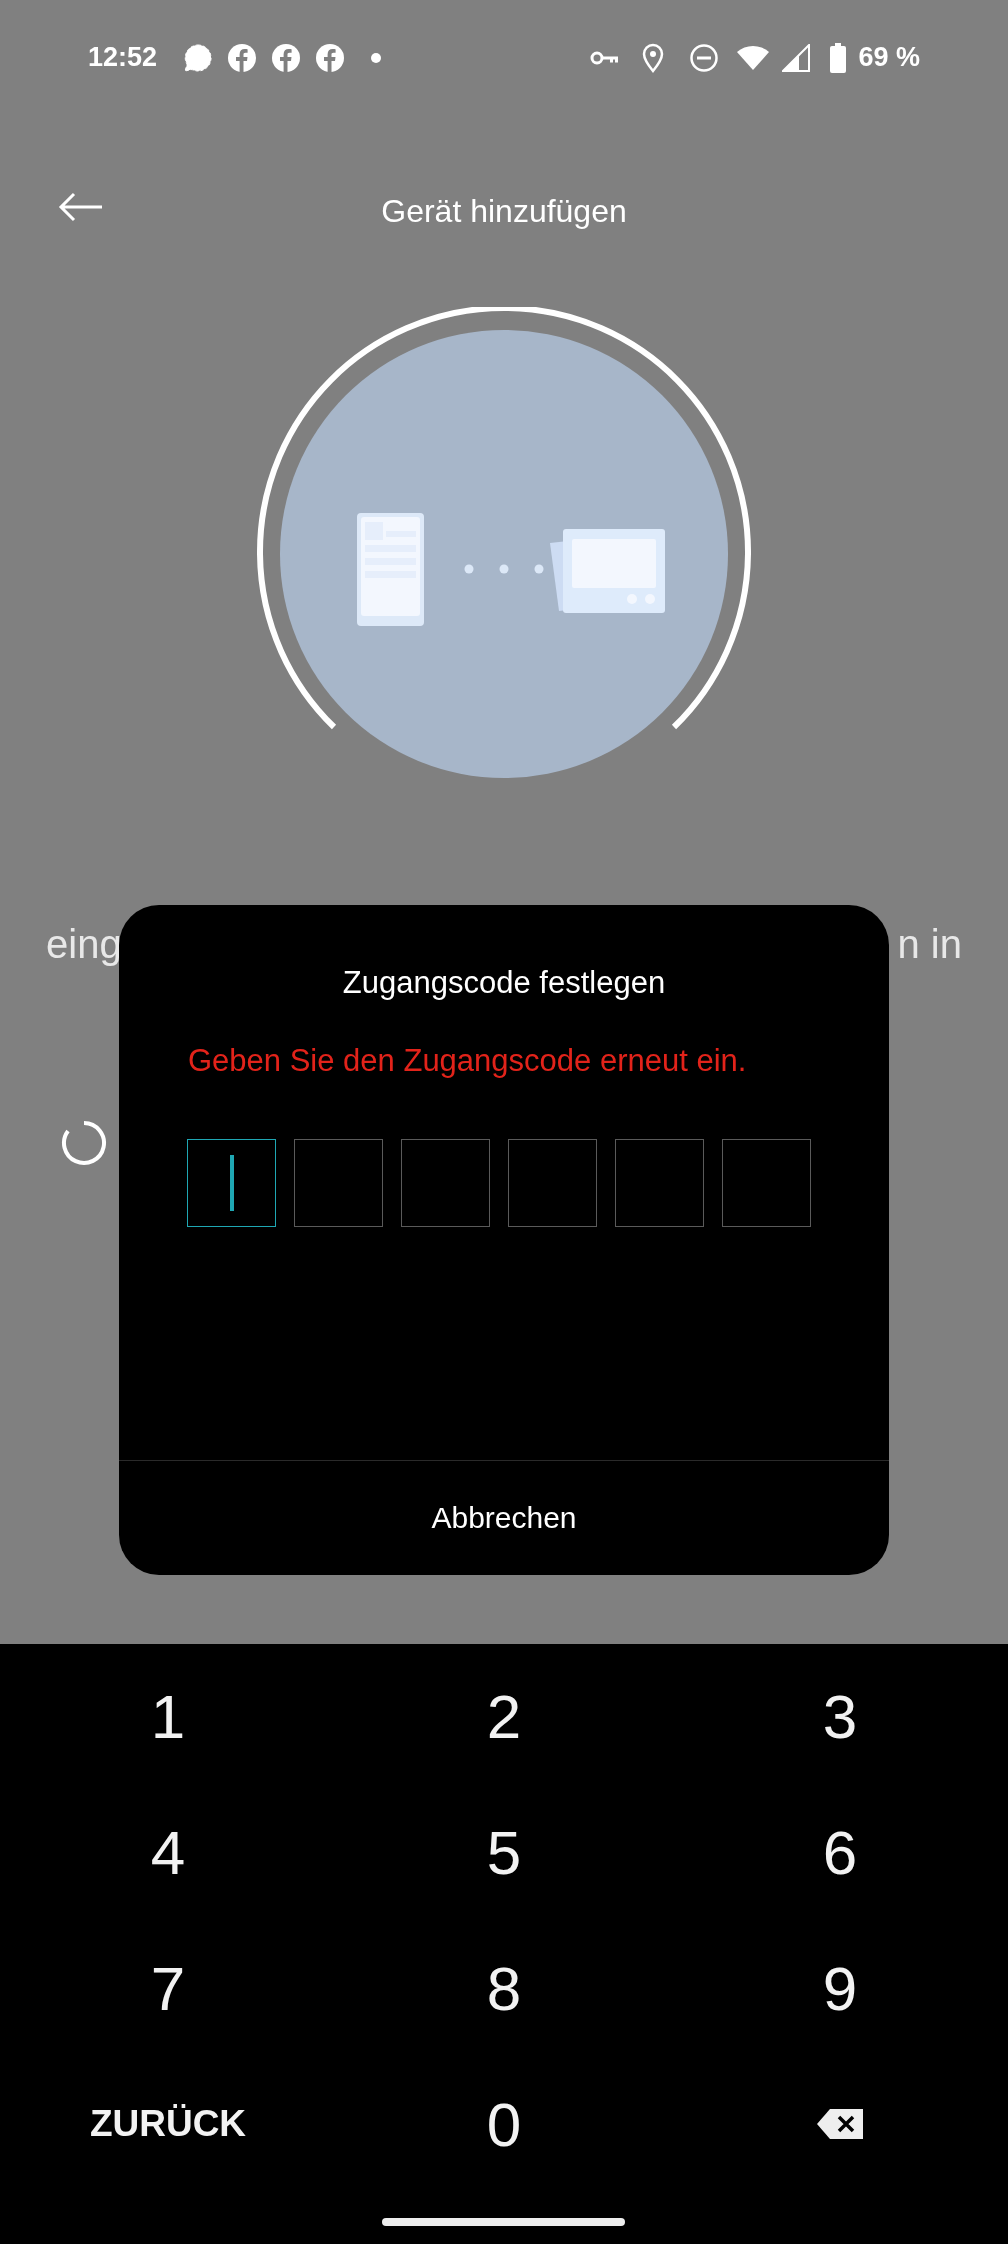 The height and width of the screenshot is (2244, 1008). I want to click on page-title: Gerät hinzufügen, so click(504, 211).